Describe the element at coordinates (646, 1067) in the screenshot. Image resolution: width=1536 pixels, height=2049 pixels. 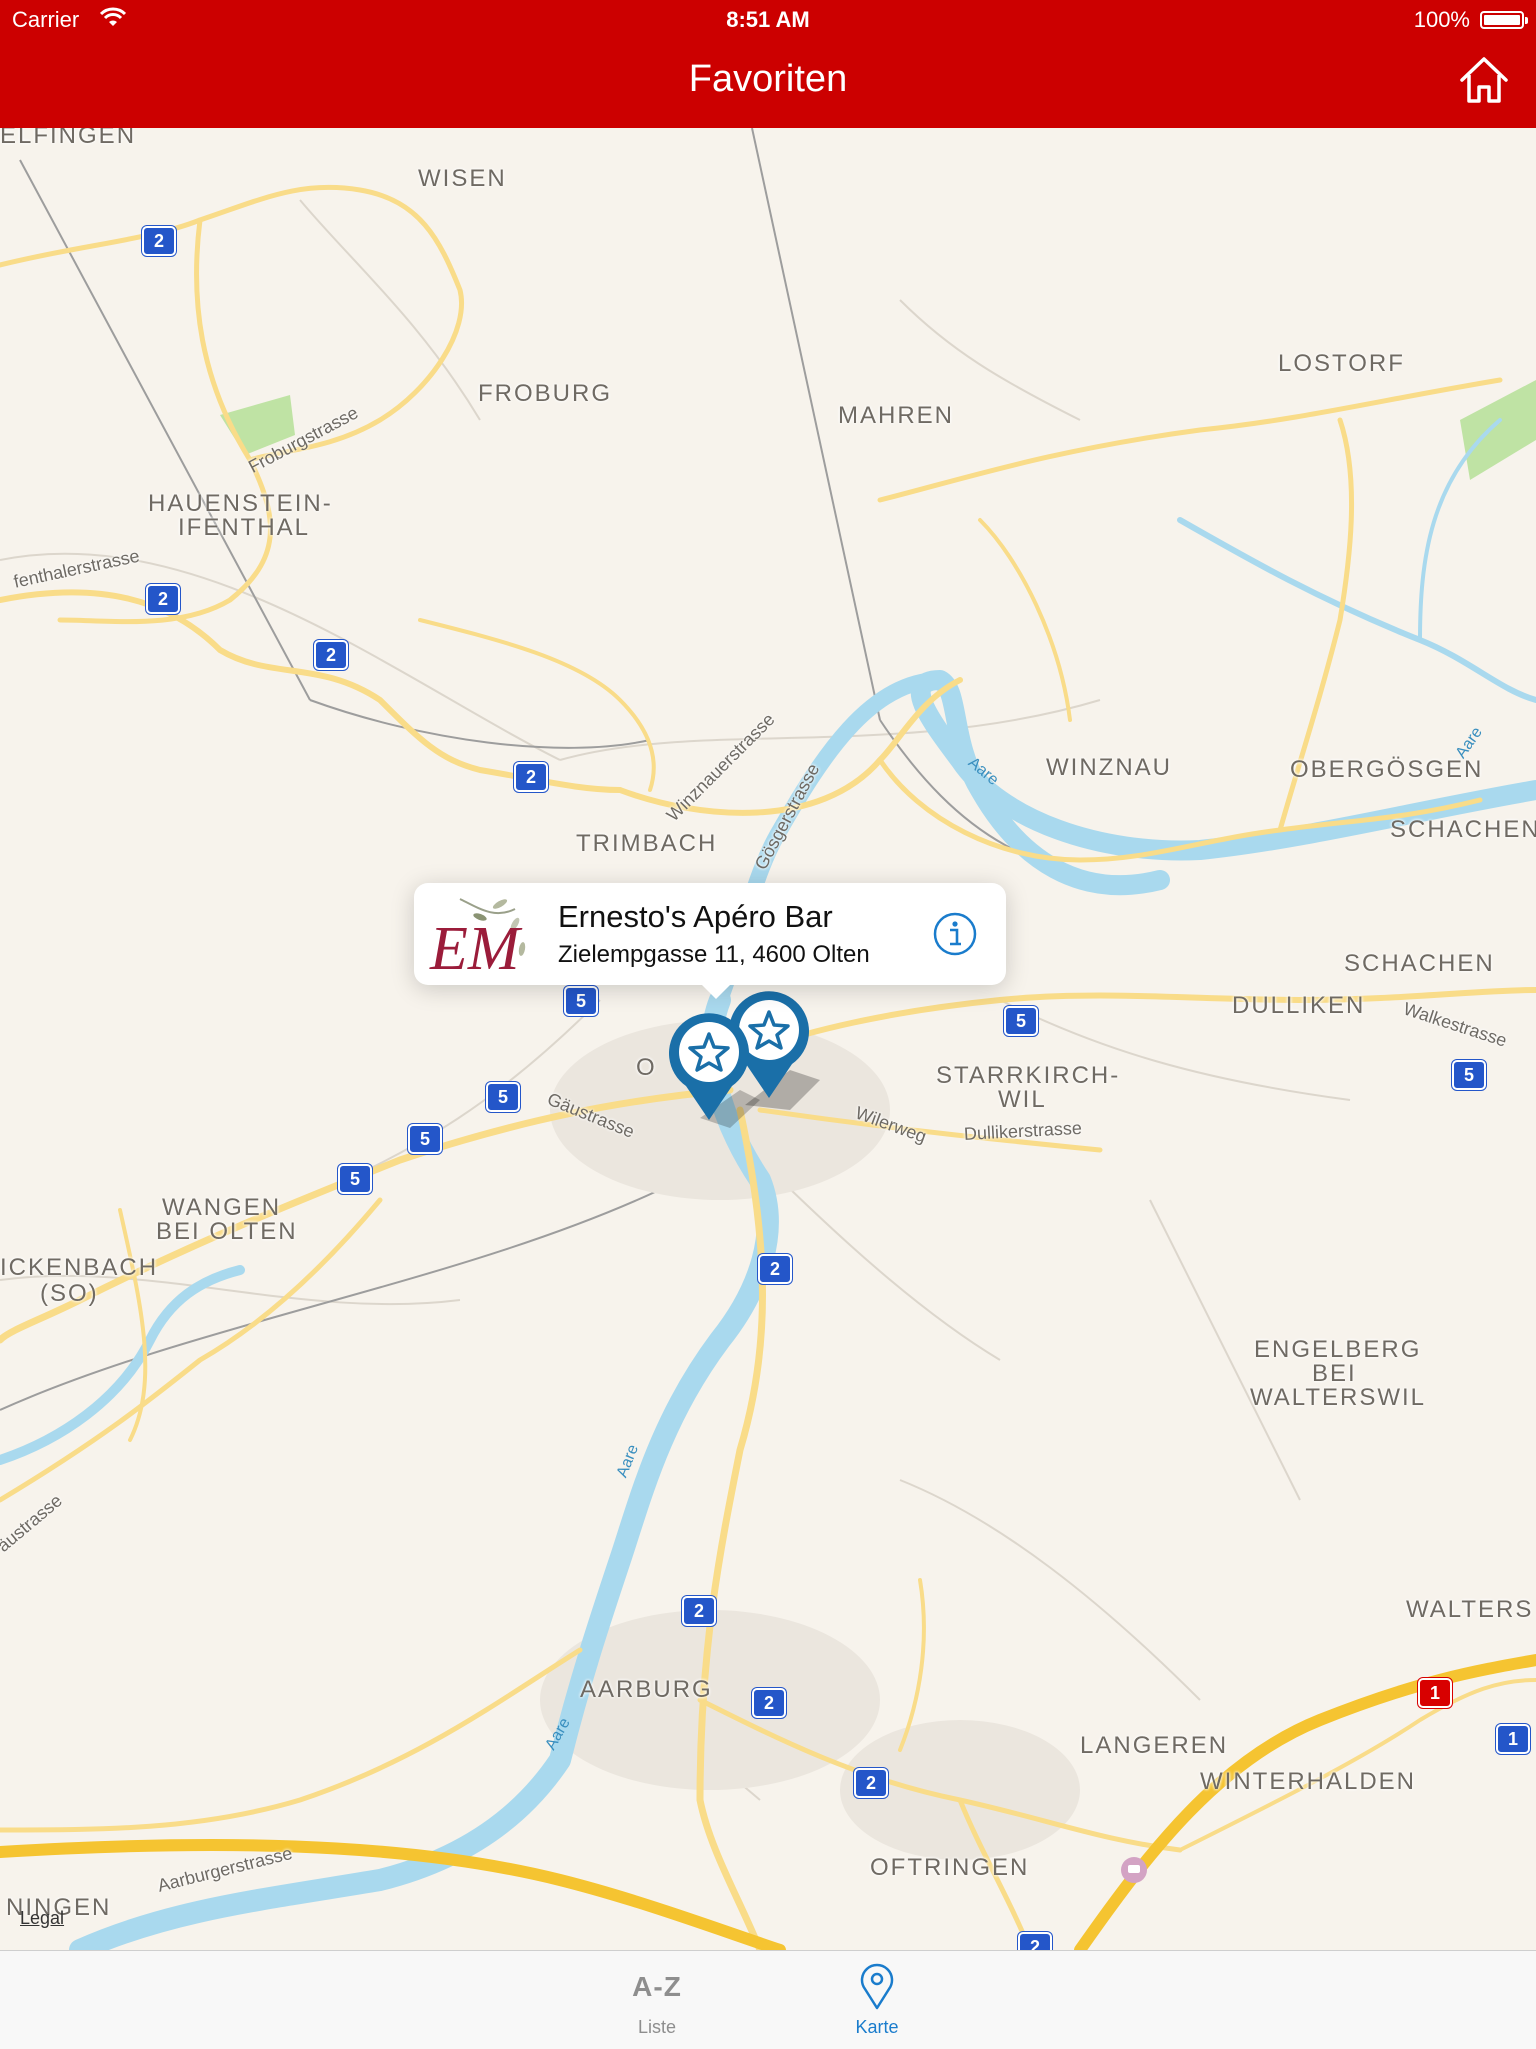
I see `place-label: O` at that location.